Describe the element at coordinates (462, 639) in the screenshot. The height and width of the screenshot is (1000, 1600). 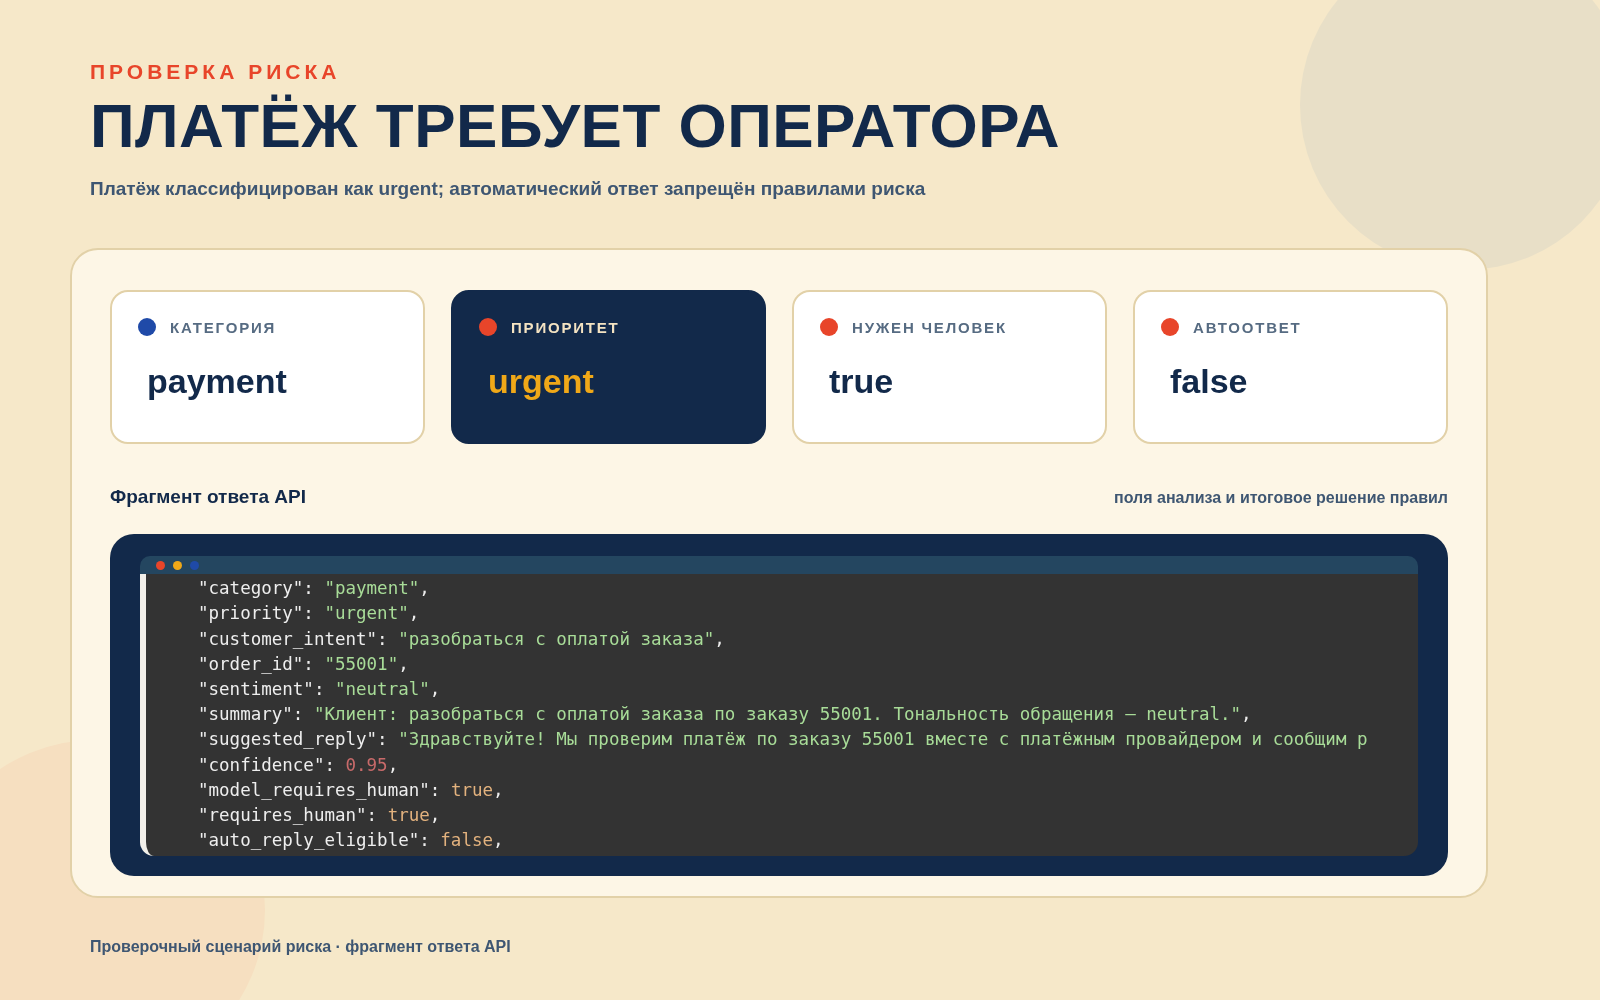
I see `code-line: "customer_intent": "разобраться с оплатой заказа",` at that location.